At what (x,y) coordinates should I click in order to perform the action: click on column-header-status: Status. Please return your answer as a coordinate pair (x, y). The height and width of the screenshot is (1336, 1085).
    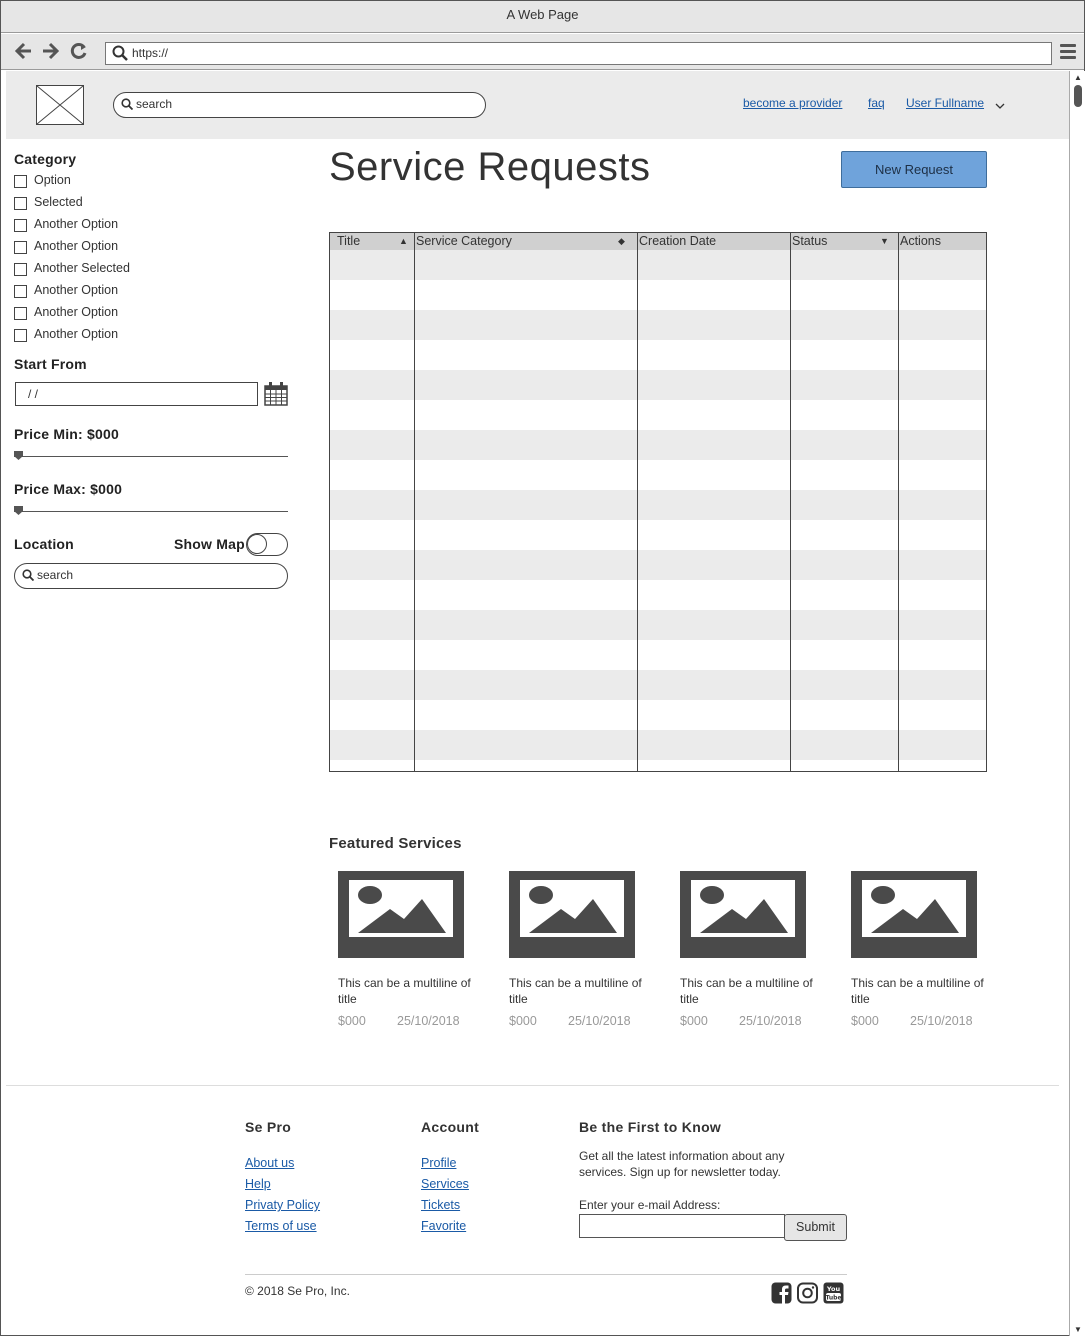
    Looking at the image, I should click on (808, 241).